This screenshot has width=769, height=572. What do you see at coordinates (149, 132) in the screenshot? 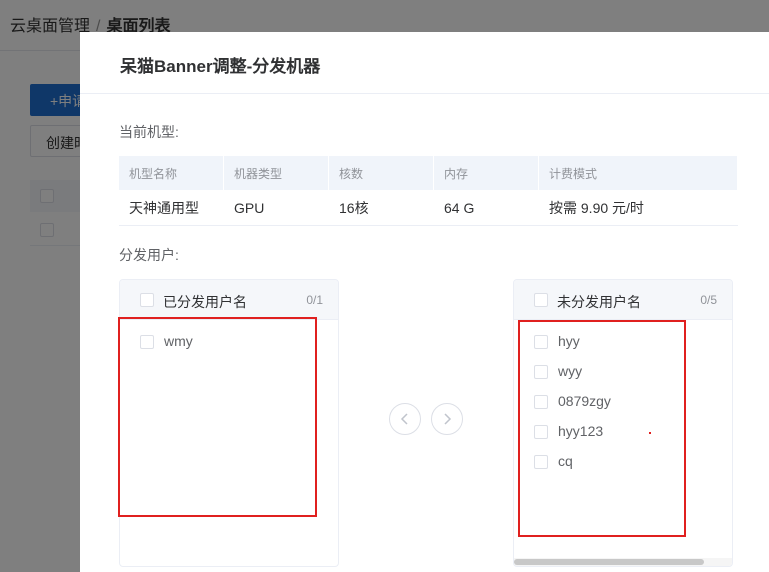
I see `current-model-label: 当前机型:` at bounding box center [149, 132].